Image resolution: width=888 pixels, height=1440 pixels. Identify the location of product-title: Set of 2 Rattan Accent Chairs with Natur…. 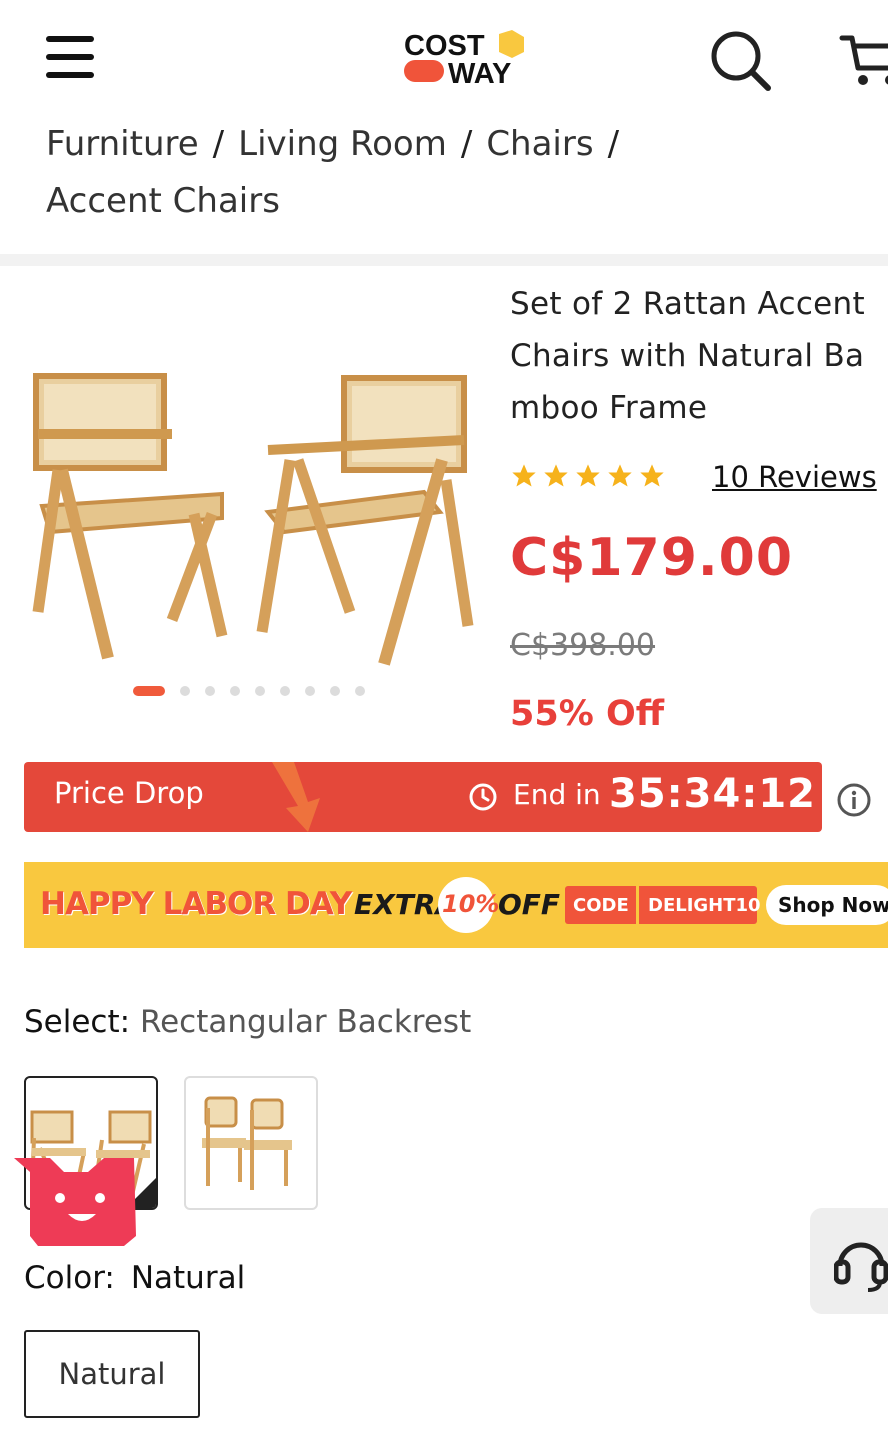
(687, 356).